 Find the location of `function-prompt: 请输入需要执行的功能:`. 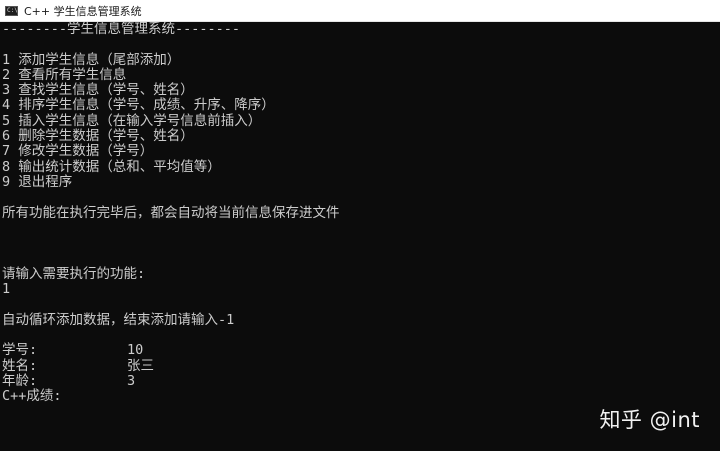

function-prompt: 请输入需要执行的功能: is located at coordinates (74, 273).